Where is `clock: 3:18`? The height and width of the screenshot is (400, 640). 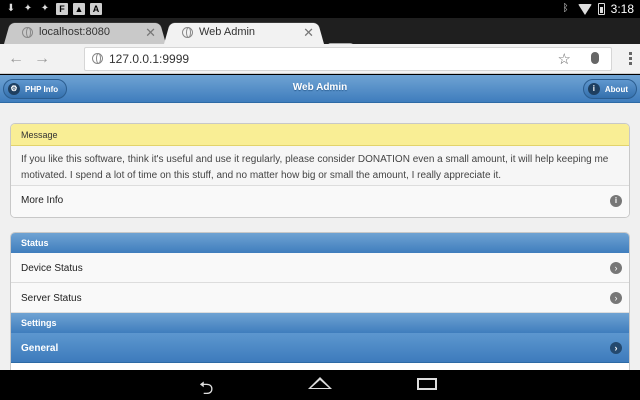 clock: 3:18 is located at coordinates (622, 9).